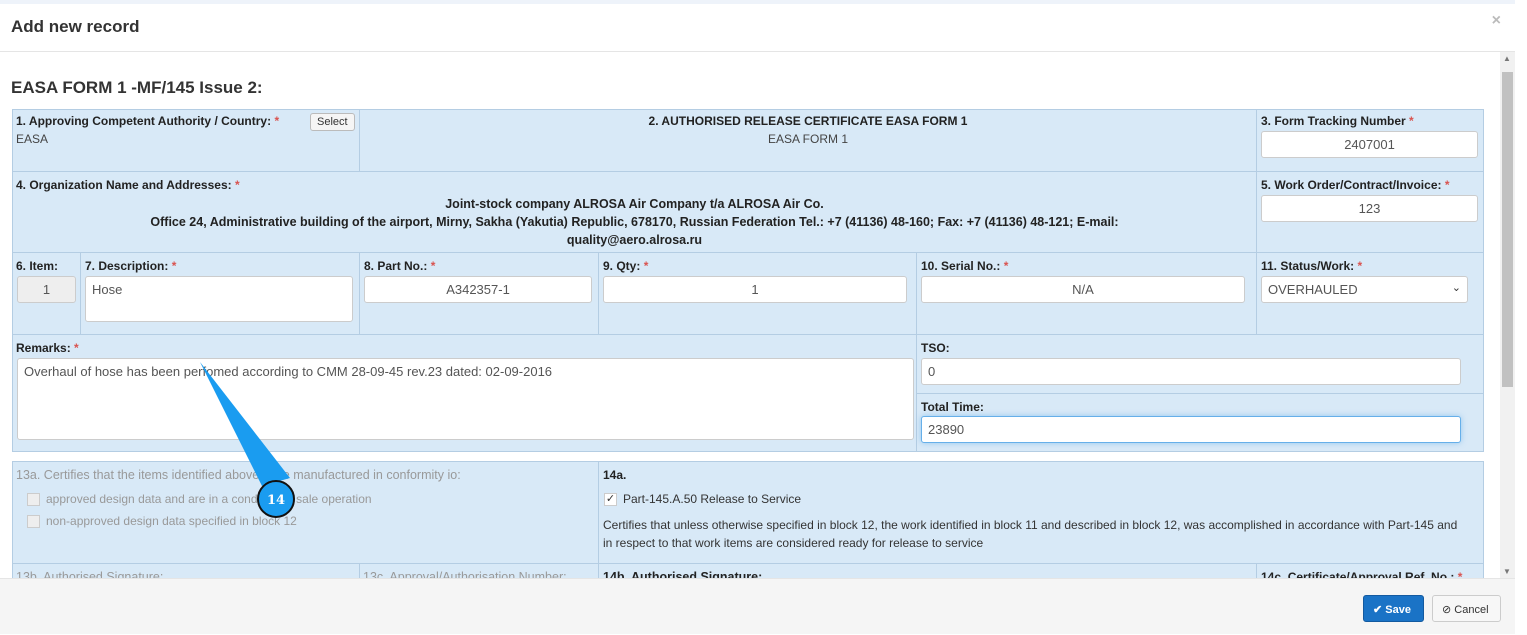 This screenshot has width=1527, height=635. I want to click on annotation-callout: 14, so click(247, 440).